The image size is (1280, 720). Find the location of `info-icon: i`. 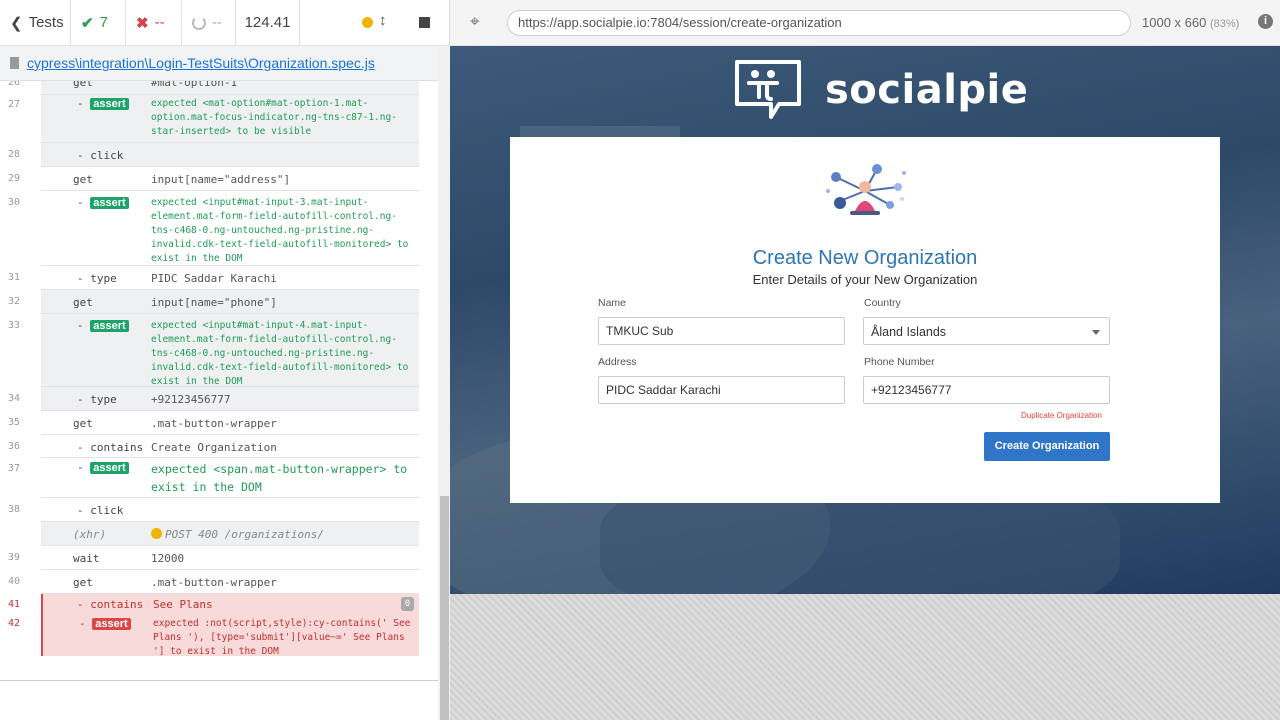

info-icon: i is located at coordinates (1265, 21).